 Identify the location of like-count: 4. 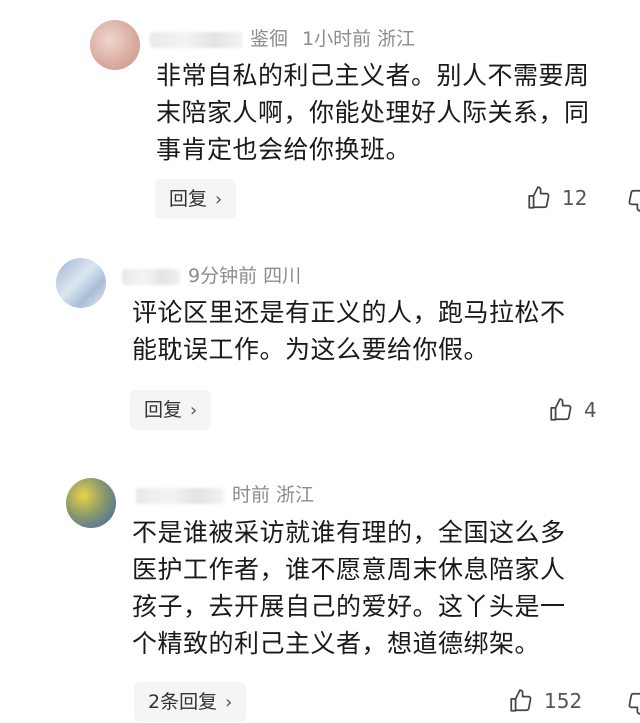
(590, 410).